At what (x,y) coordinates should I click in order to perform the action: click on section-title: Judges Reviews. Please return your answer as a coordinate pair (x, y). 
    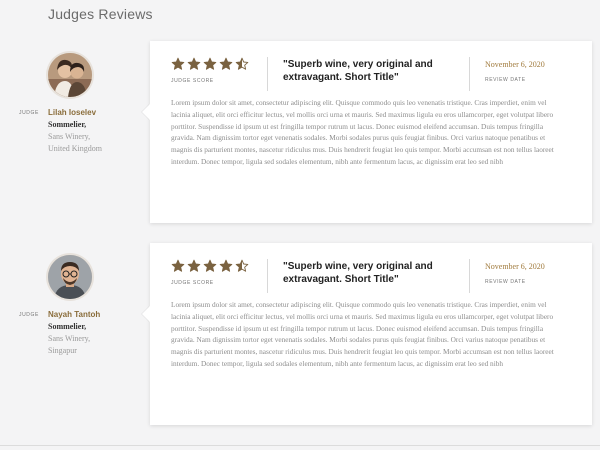
    Looking at the image, I should click on (100, 14).